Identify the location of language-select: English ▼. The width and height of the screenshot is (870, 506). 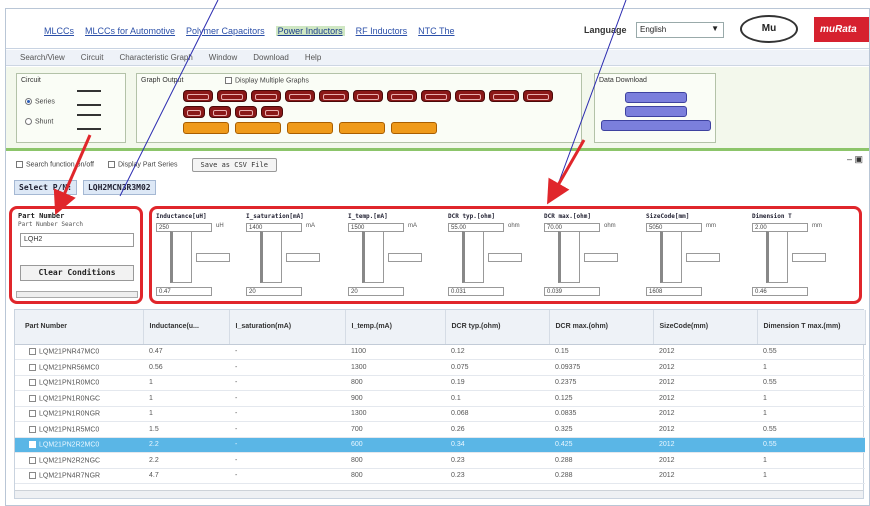
(680, 30).